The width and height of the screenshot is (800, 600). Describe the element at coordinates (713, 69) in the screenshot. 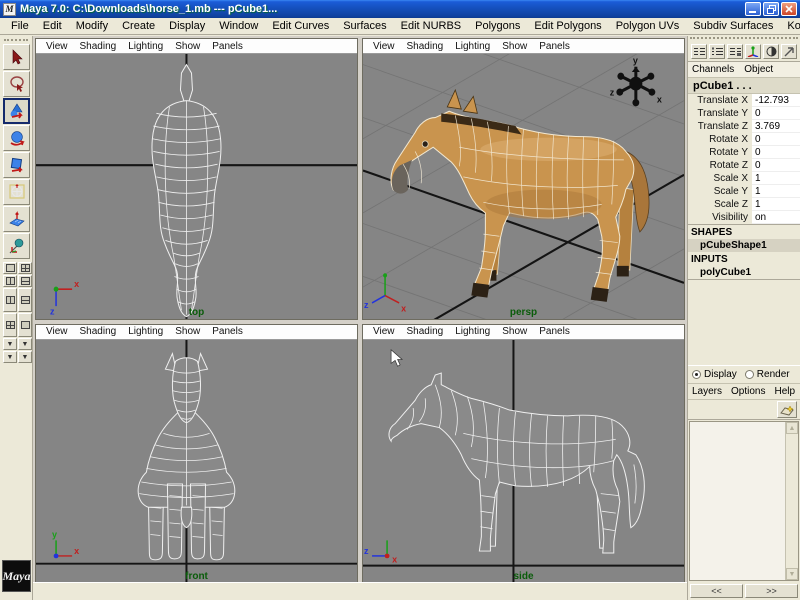

I see `channels-menu: Channels` at that location.